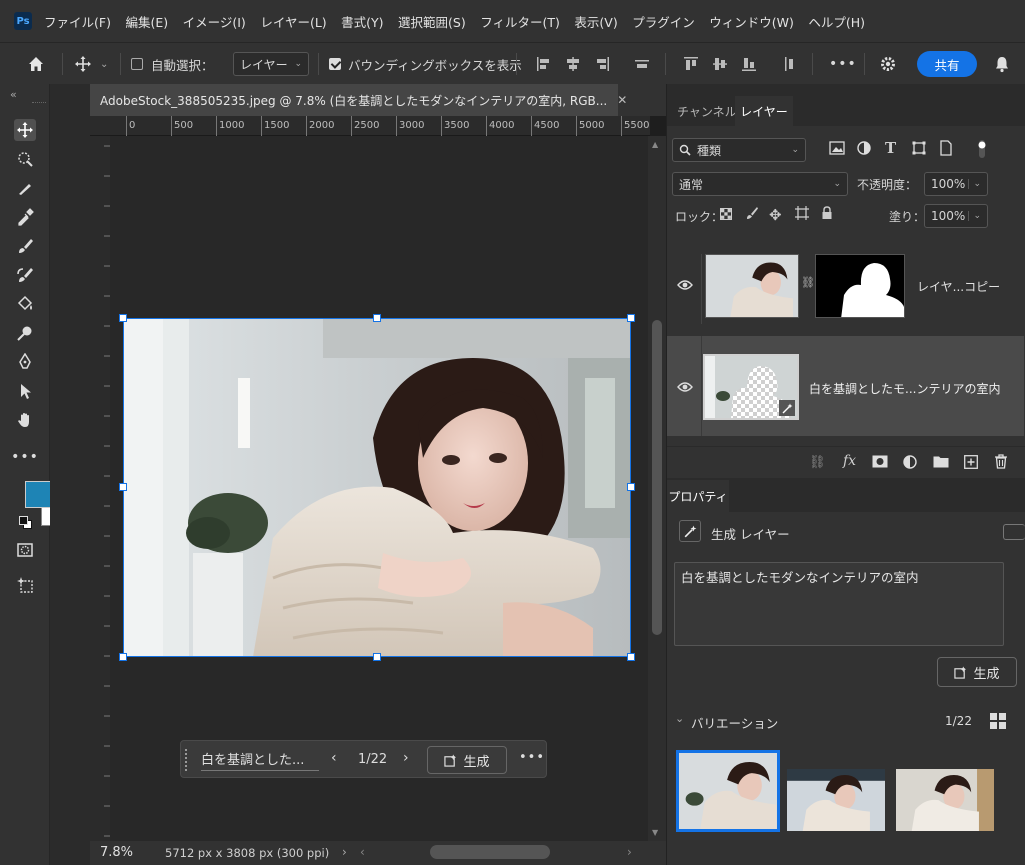  I want to click on home-icon, so click(36, 64).